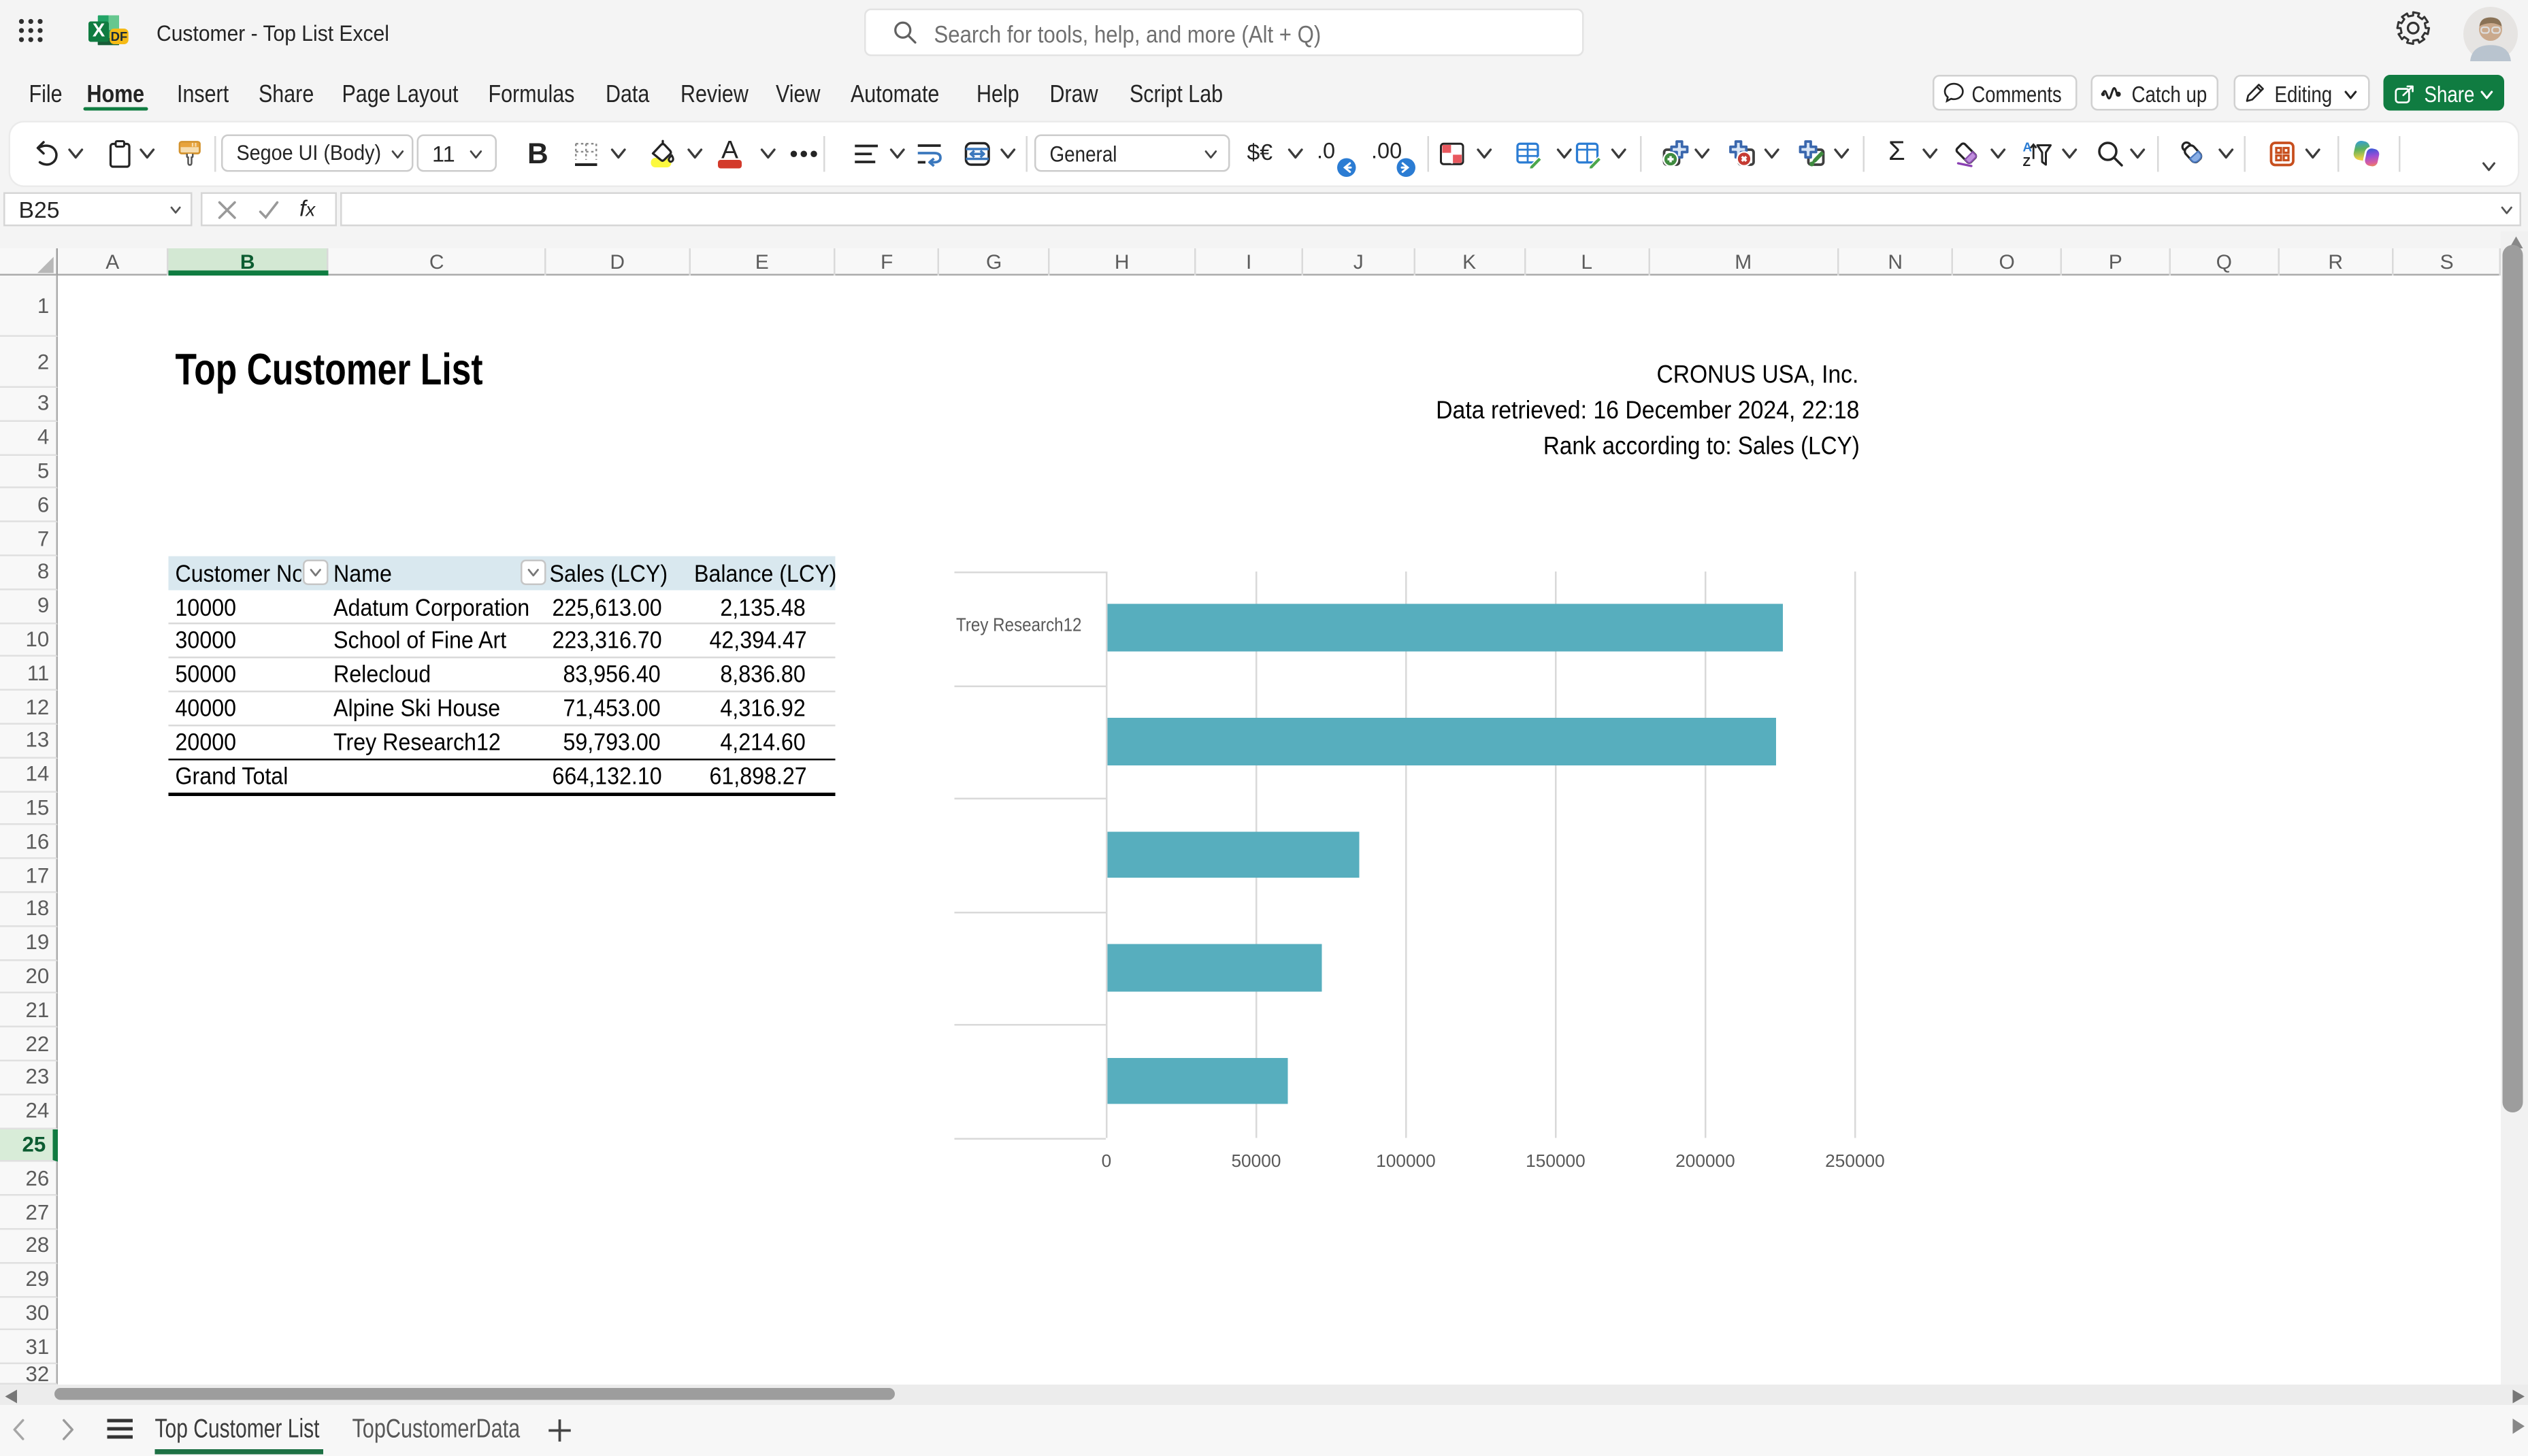  What do you see at coordinates (119, 37) in the screenshot?
I see `svg-text: DF` at bounding box center [119, 37].